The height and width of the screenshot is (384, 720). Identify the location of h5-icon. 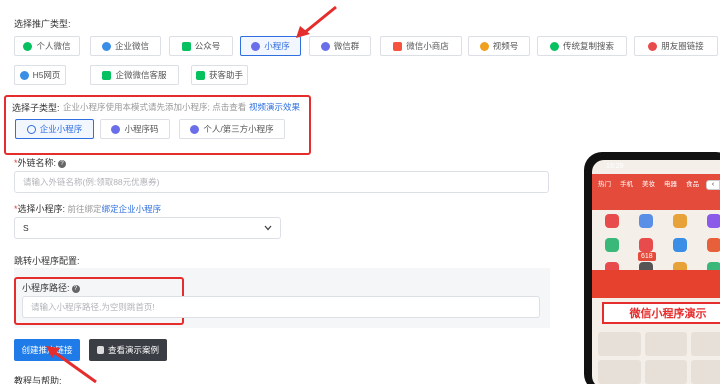
(24, 75).